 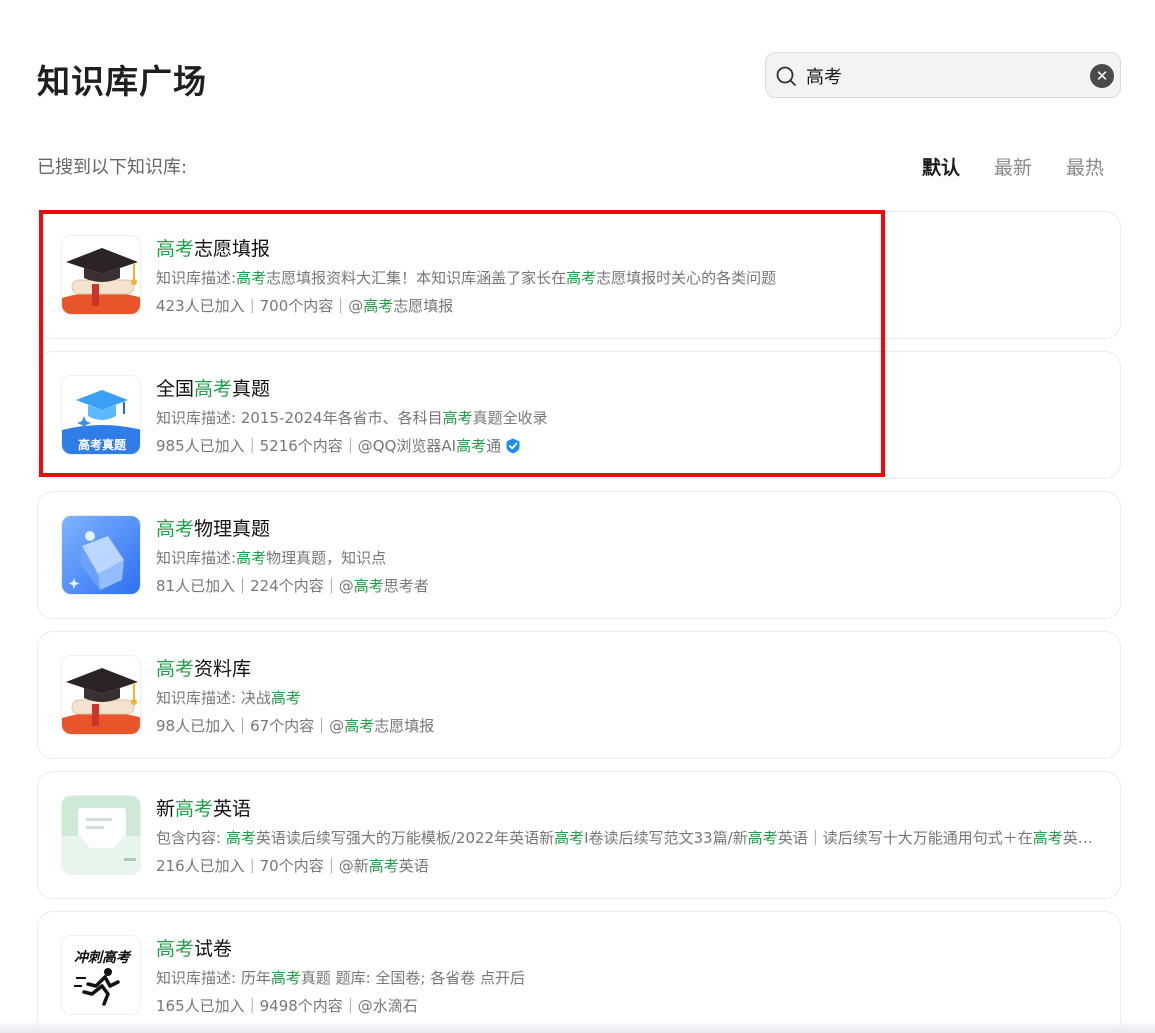 I want to click on meta-text: 81人已加入｜224个内容｜@, so click(x=255, y=586).